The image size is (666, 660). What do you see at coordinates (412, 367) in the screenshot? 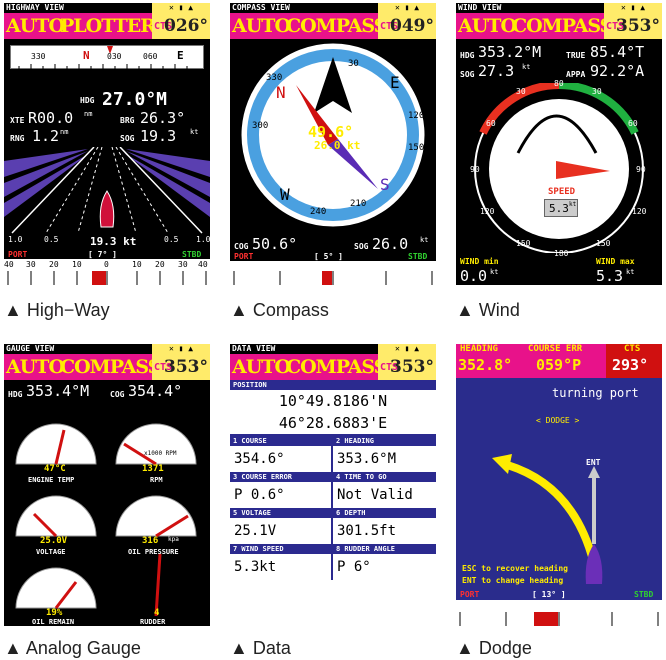
I see `cts-value: 353°` at bounding box center [412, 367].